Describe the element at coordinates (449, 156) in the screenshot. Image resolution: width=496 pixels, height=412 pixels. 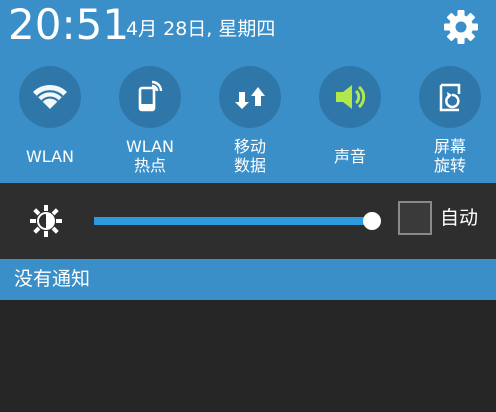
I see `toggle-label-auto-rotate: 屏幕 旋转` at that location.